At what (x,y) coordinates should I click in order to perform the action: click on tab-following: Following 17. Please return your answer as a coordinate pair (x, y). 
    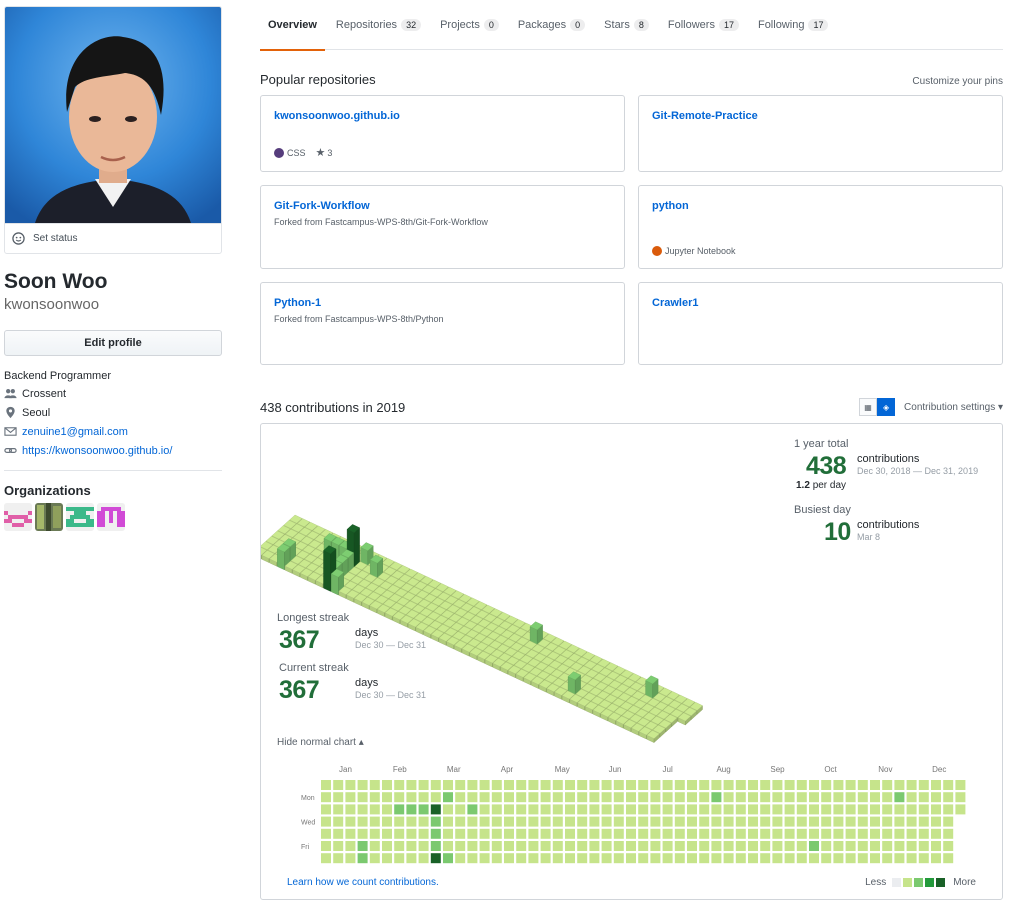
    Looking at the image, I should click on (793, 25).